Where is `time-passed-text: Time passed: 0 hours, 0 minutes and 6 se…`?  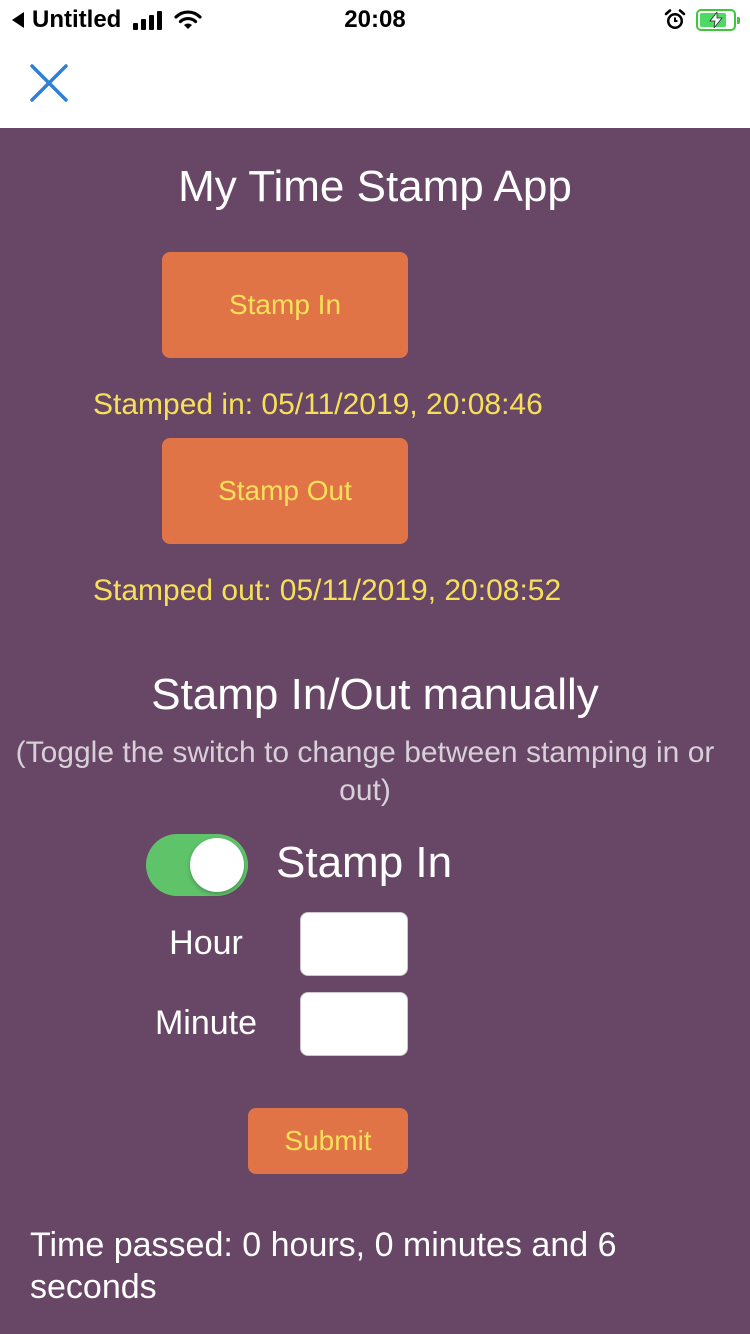
time-passed-text: Time passed: 0 hours, 0 minutes and 6 se… is located at coordinates (323, 1266).